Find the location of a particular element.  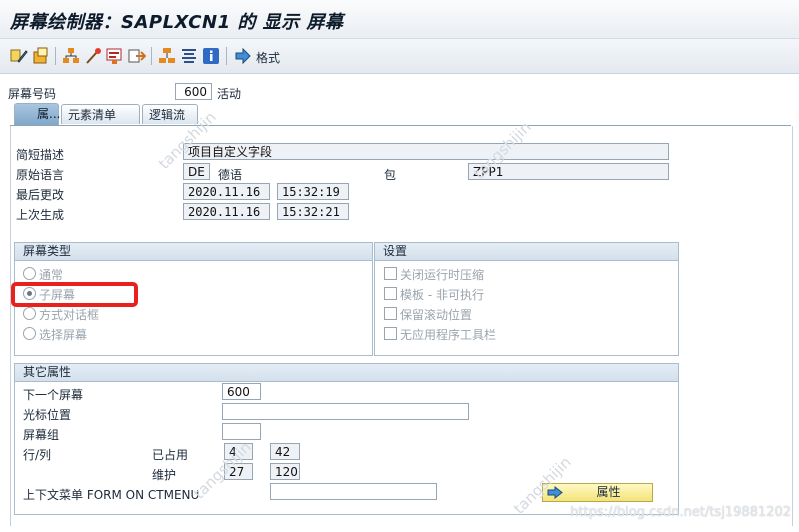

tab-element-list: 元素清单 is located at coordinates (100, 114).